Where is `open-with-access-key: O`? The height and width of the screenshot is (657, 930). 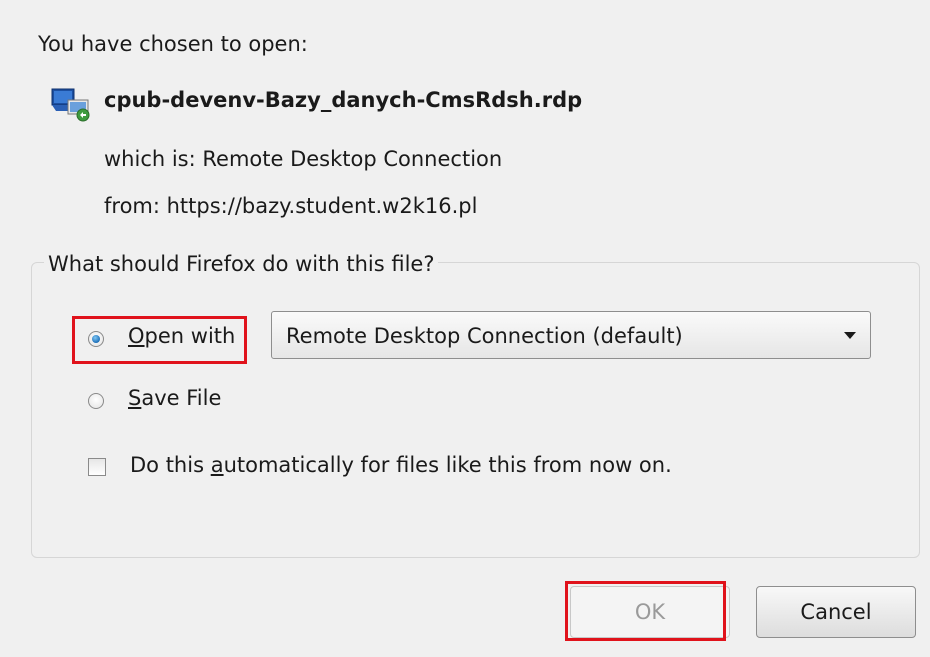 open-with-access-key: O is located at coordinates (136, 336).